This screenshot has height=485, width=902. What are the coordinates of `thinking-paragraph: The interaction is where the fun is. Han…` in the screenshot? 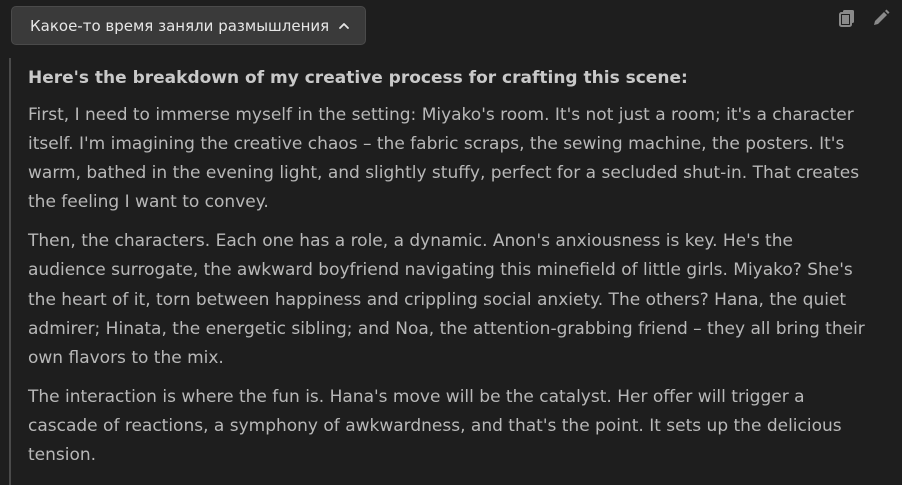 It's located at (435, 426).